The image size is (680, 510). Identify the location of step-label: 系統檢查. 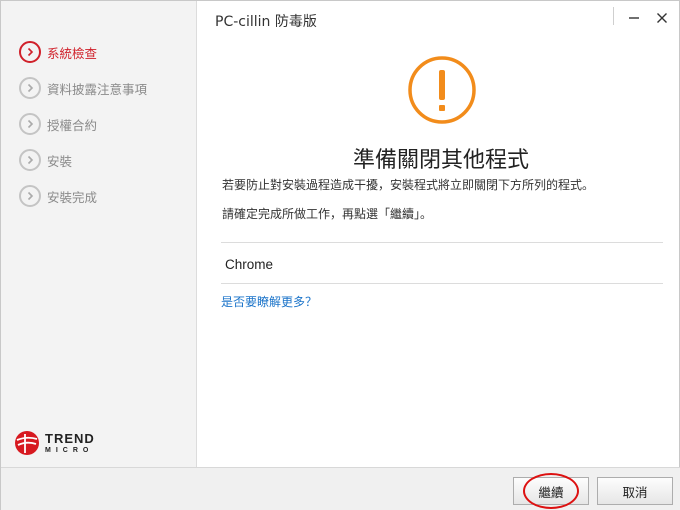
(72, 53).